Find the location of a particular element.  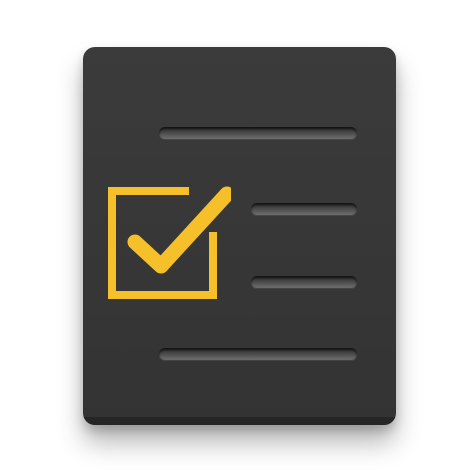

checkbox-checked-icon is located at coordinates (166, 244).